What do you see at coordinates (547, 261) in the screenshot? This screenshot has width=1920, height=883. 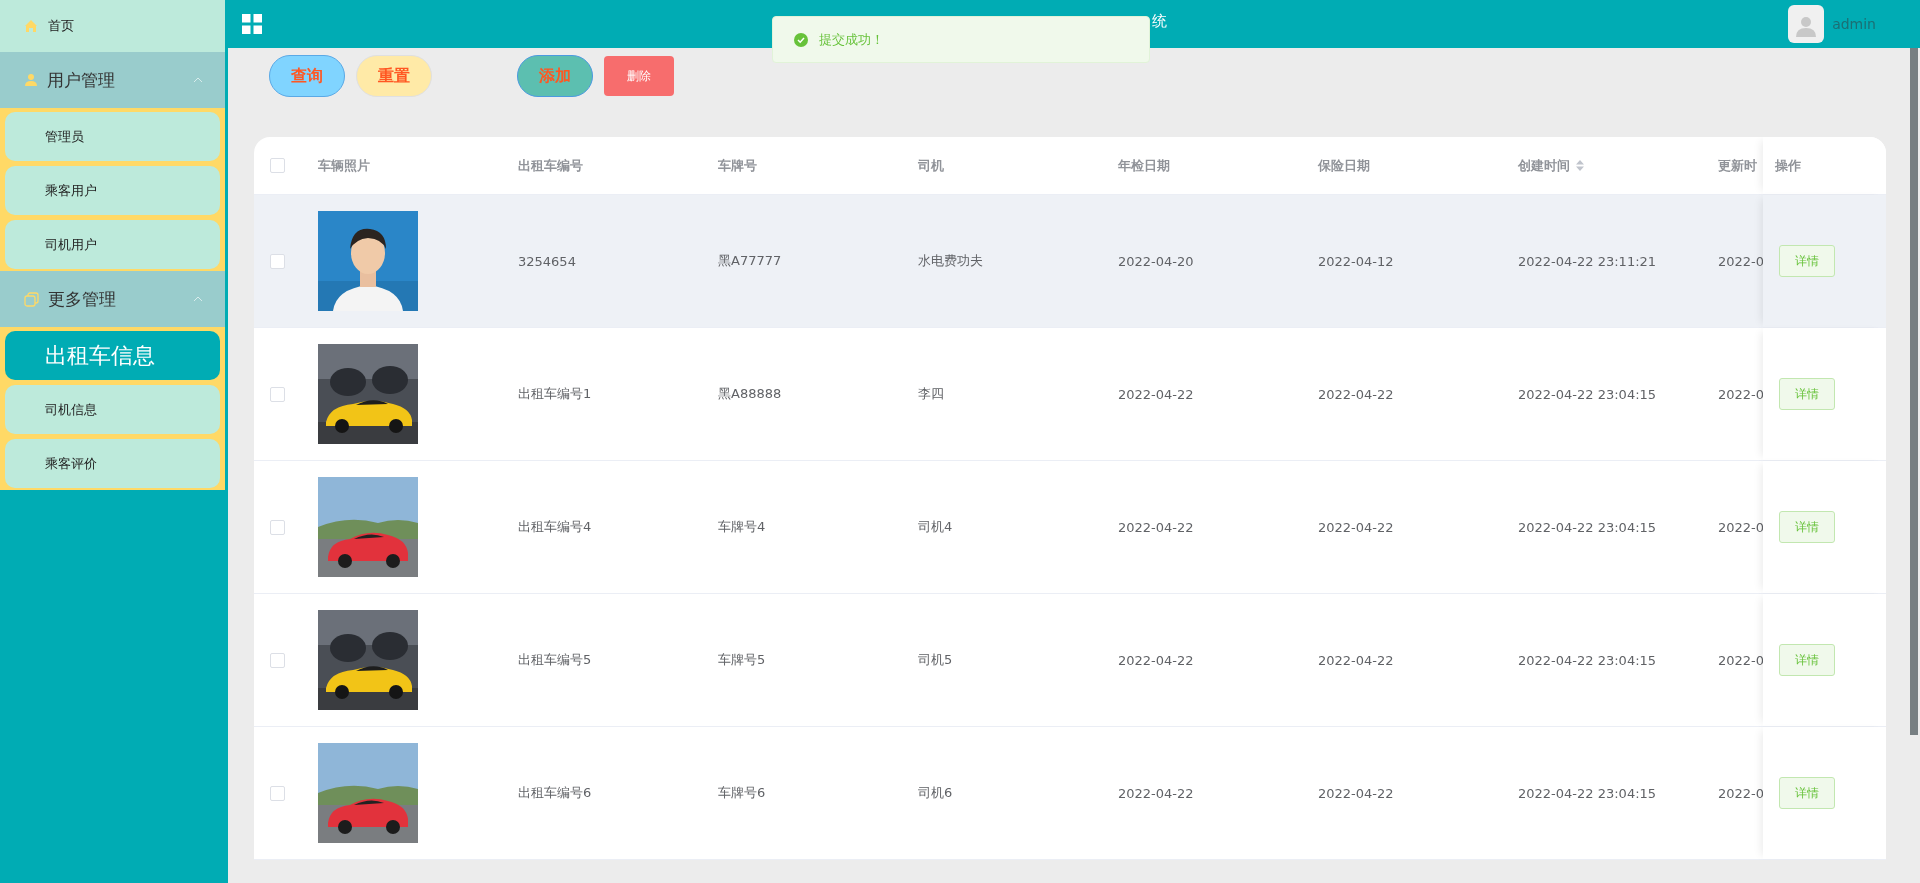 I see `table-cell: 3254654` at bounding box center [547, 261].